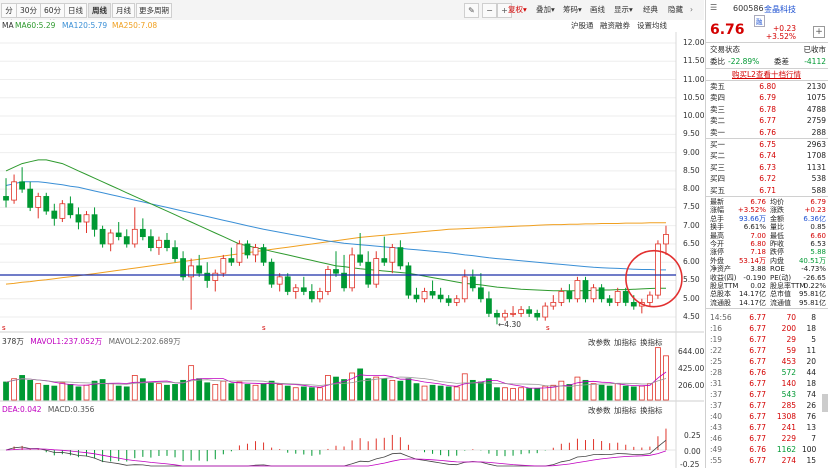 The height and width of the screenshot is (469, 828). What do you see at coordinates (777, 210) in the screenshot?
I see `stat-label: 涨跌` at bounding box center [777, 210].